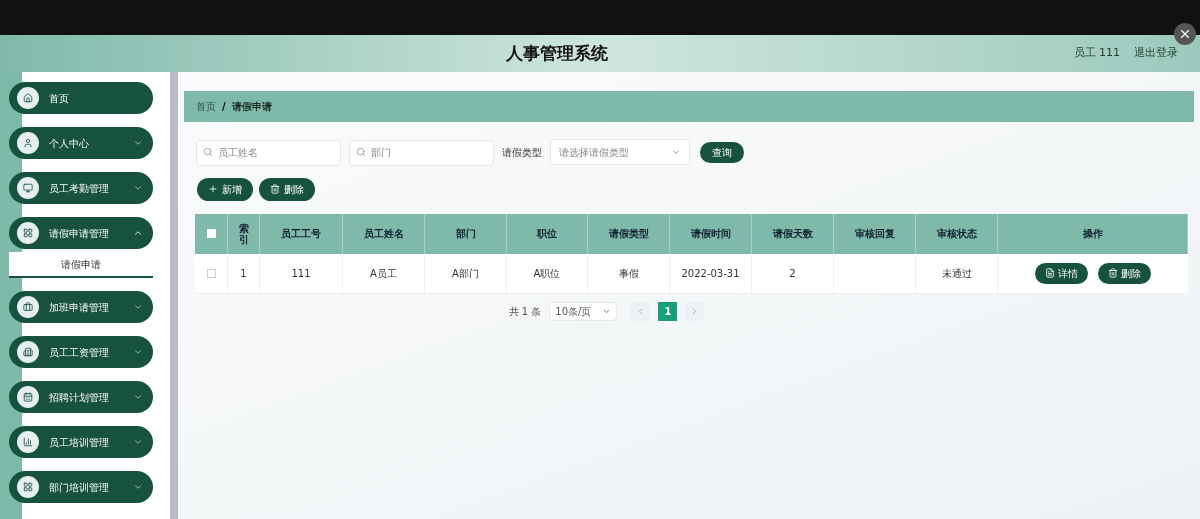  I want to click on column-header: 请假天数, so click(792, 234).